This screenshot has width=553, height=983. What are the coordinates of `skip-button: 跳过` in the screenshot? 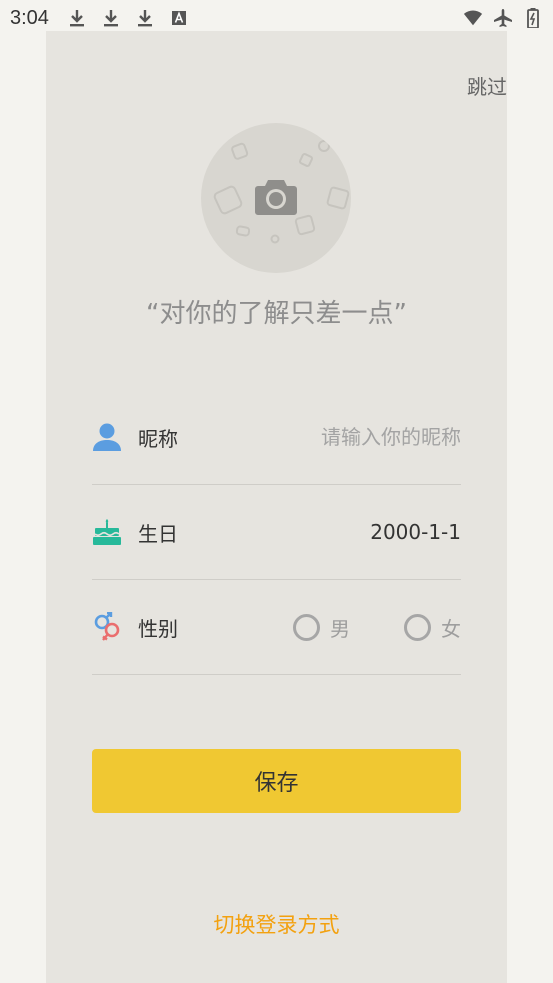 It's located at (487, 85).